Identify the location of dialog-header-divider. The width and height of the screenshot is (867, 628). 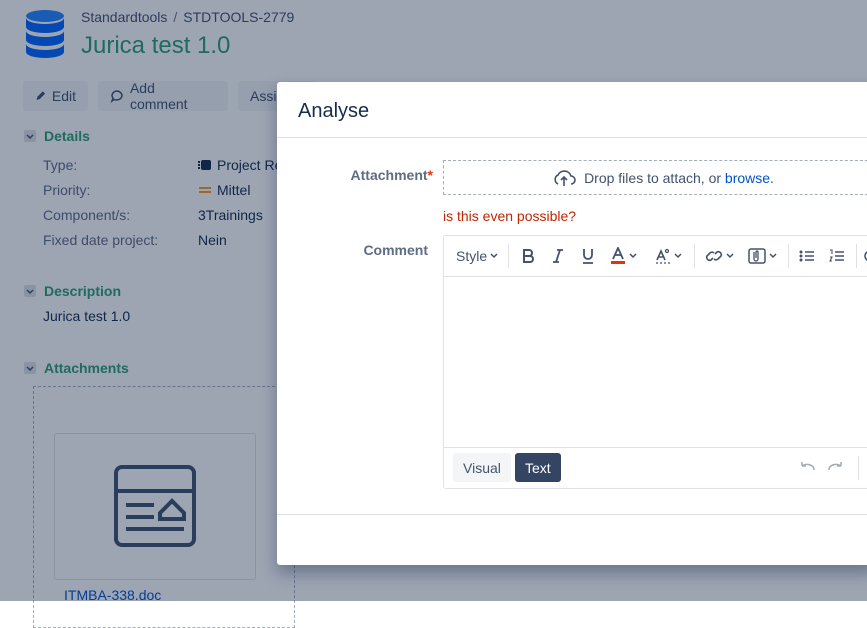
(572, 137).